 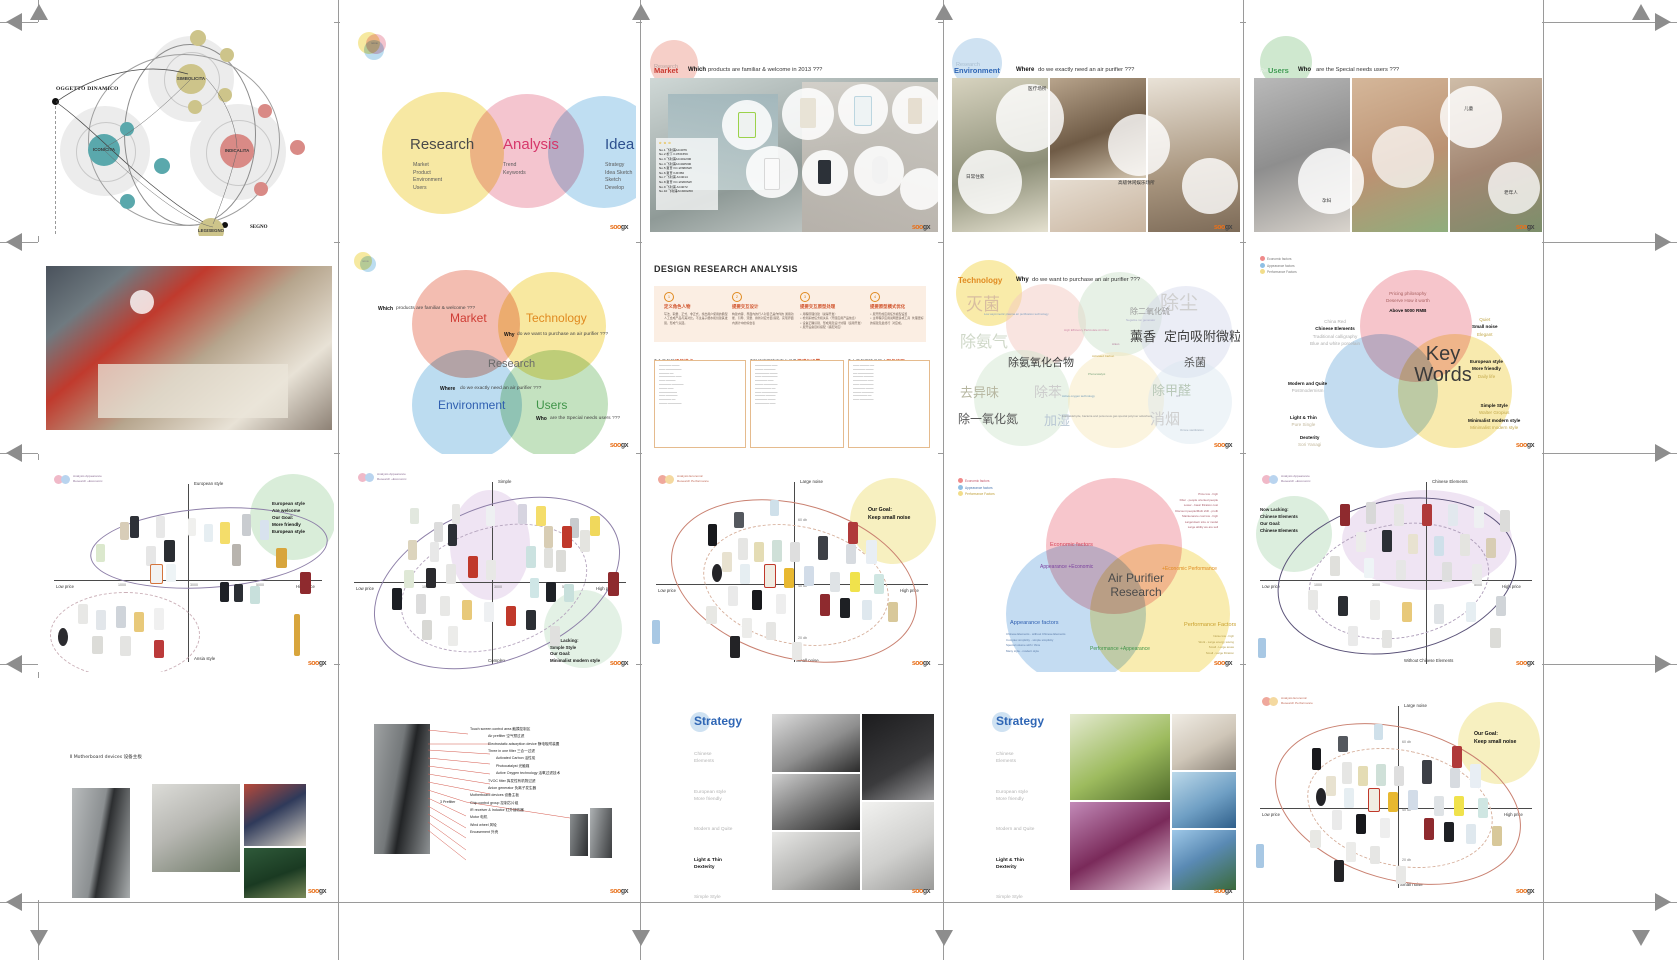 What do you see at coordinates (1308, 383) in the screenshot?
I see `cluster-item: Modern and Quite` at bounding box center [1308, 383].